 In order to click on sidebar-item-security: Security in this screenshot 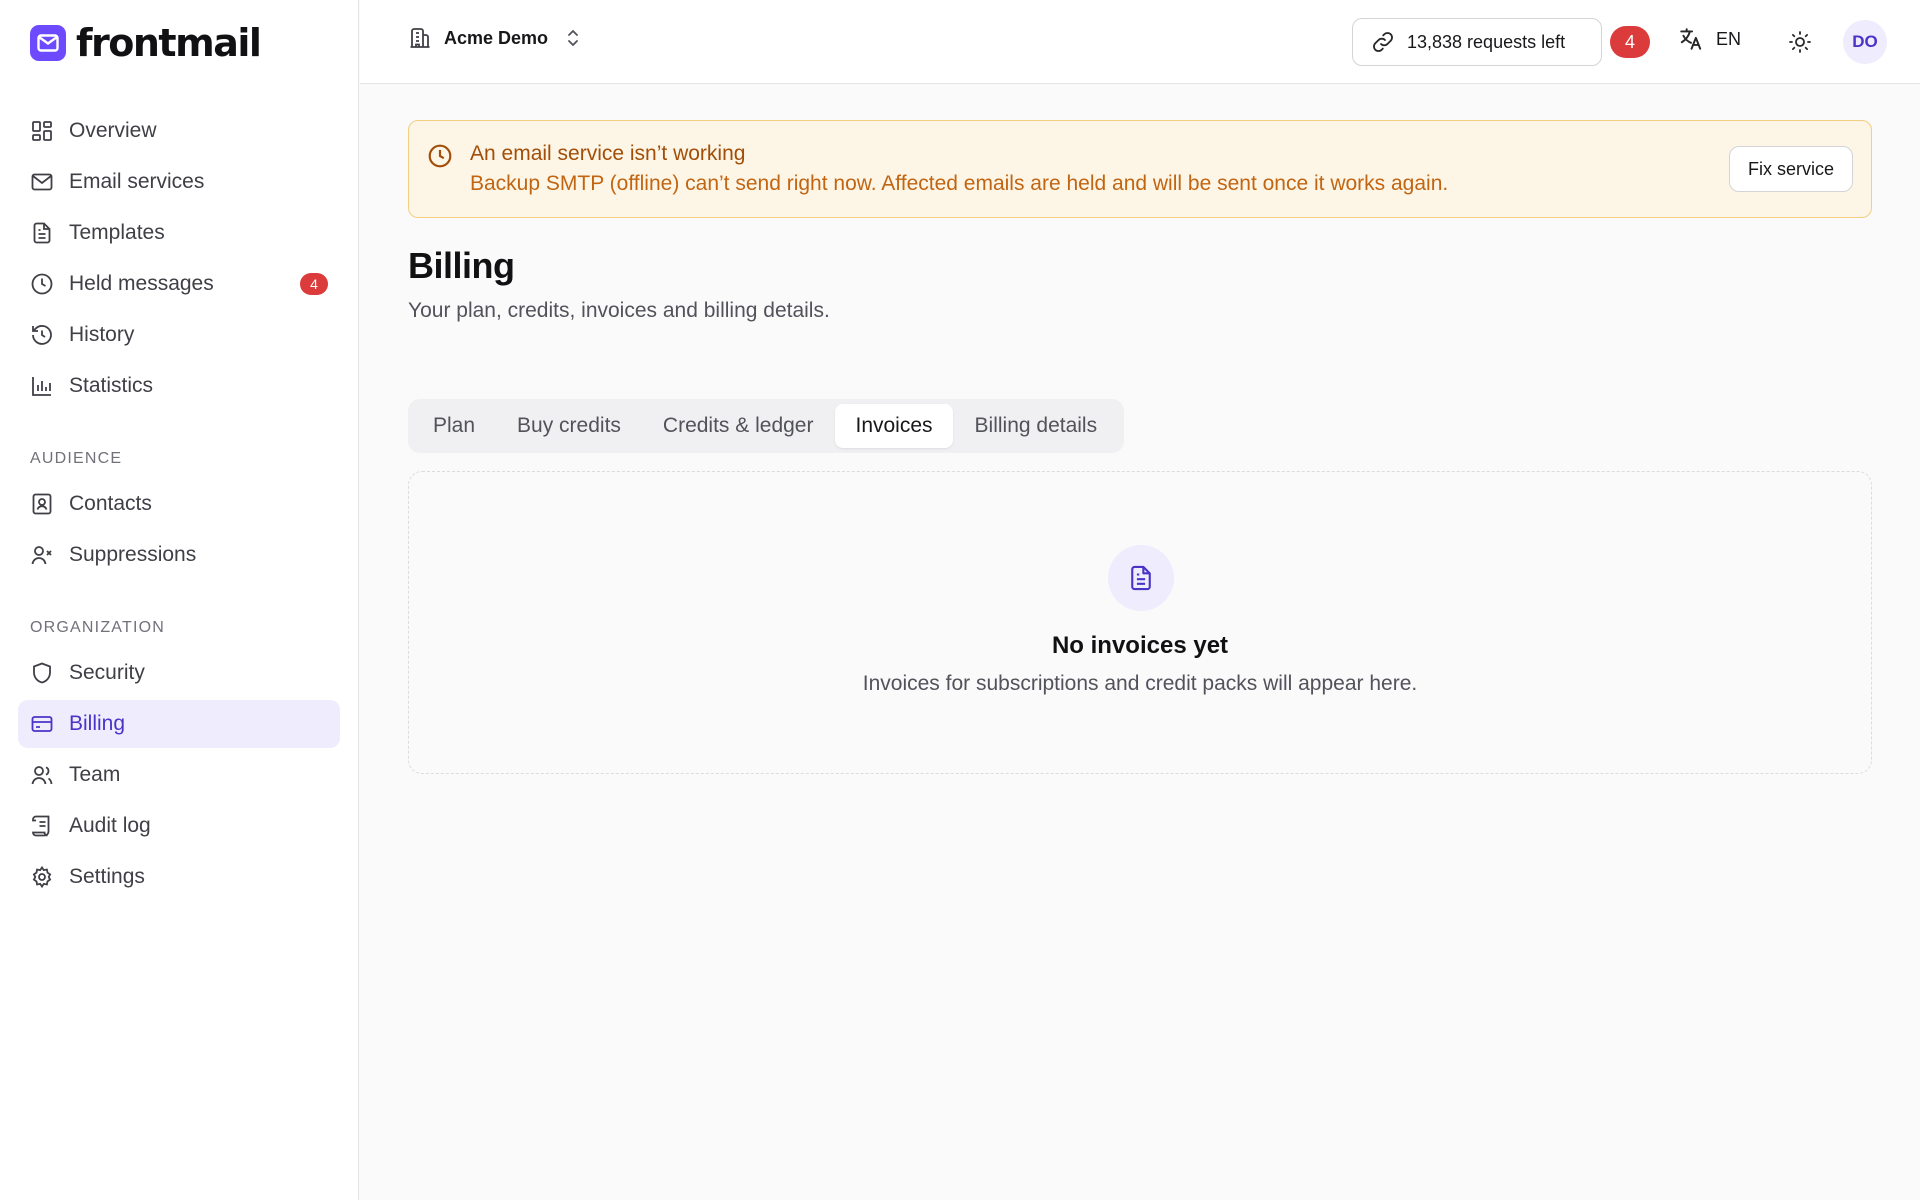, I will do `click(179, 673)`.